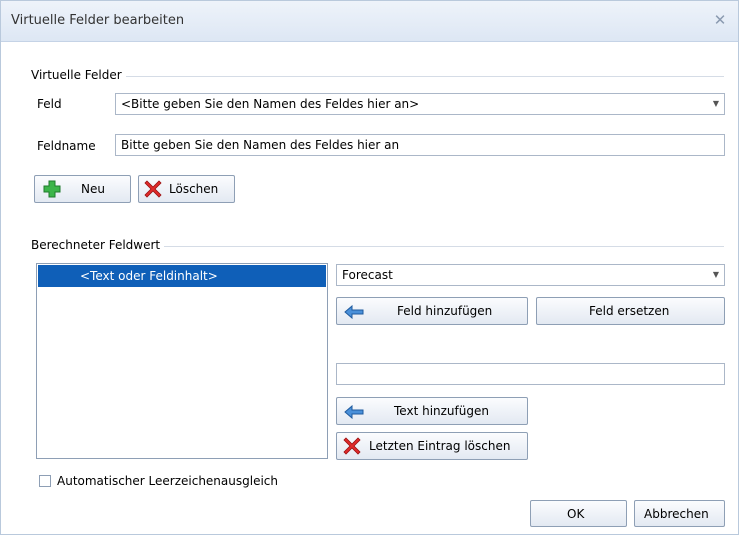 The image size is (739, 535). I want to click on ok-button-label: OK, so click(576, 513).